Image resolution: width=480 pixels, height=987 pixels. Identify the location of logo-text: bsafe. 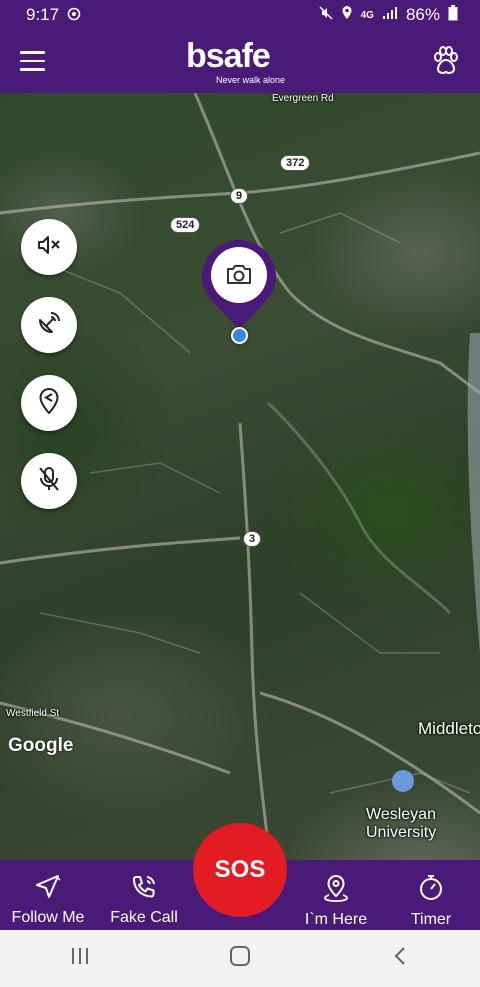
(228, 56).